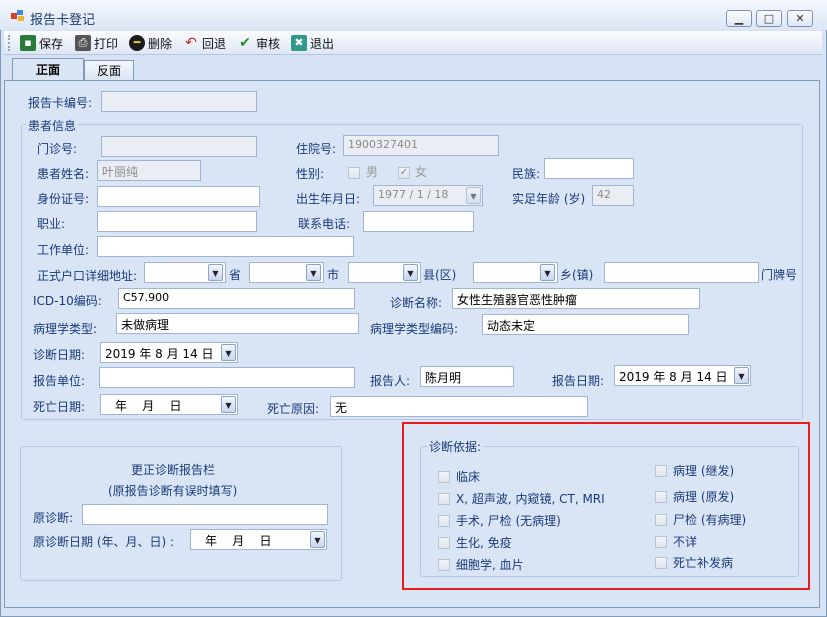 Image resolution: width=827 pixels, height=617 pixels. Describe the element at coordinates (96, 43) in the screenshot. I see `print-button: ⎙ 打印` at that location.